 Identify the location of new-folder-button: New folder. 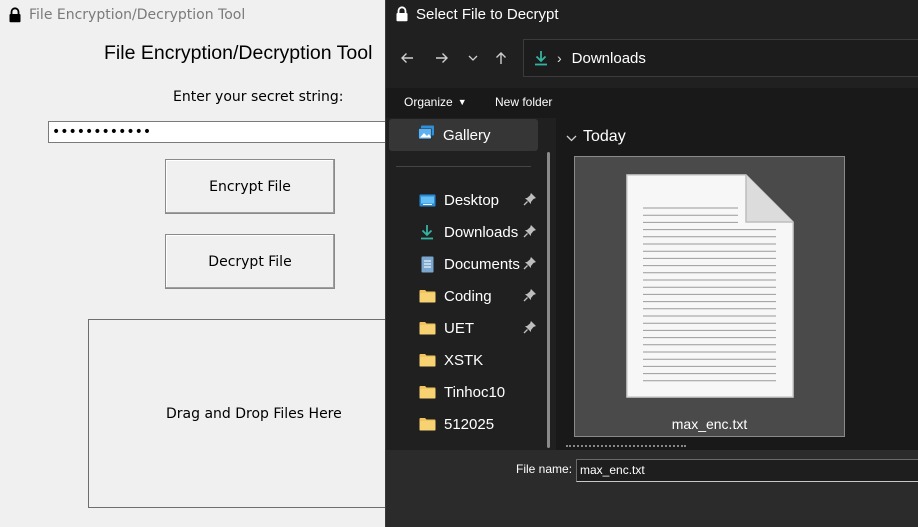
(523, 102).